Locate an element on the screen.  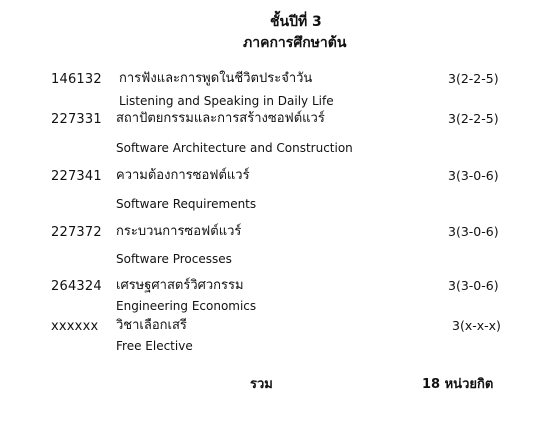
course-english-name: Engineering Economics is located at coordinates (186, 306).